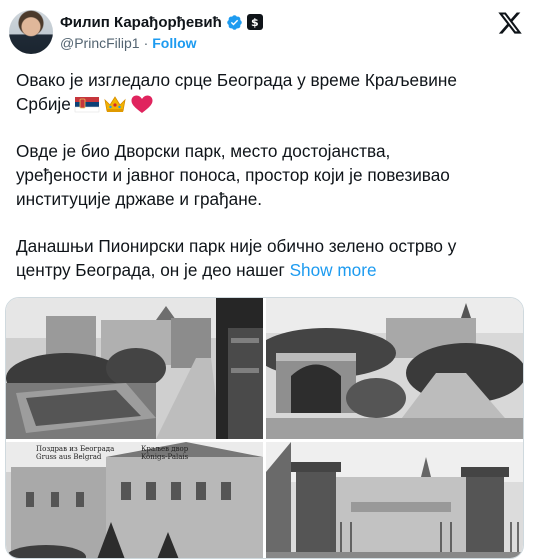 The height and width of the screenshot is (559, 539). Describe the element at coordinates (268, 104) in the screenshot. I see `tweet-line-2: Србије` at that location.